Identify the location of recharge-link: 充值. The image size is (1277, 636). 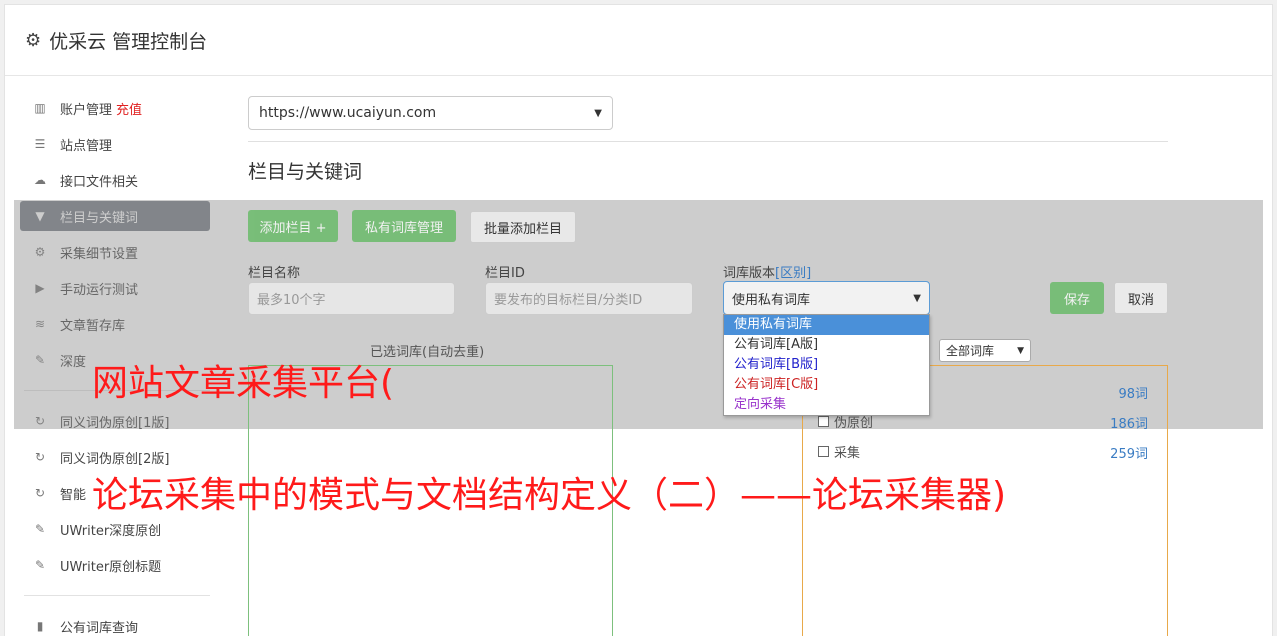
(129, 108).